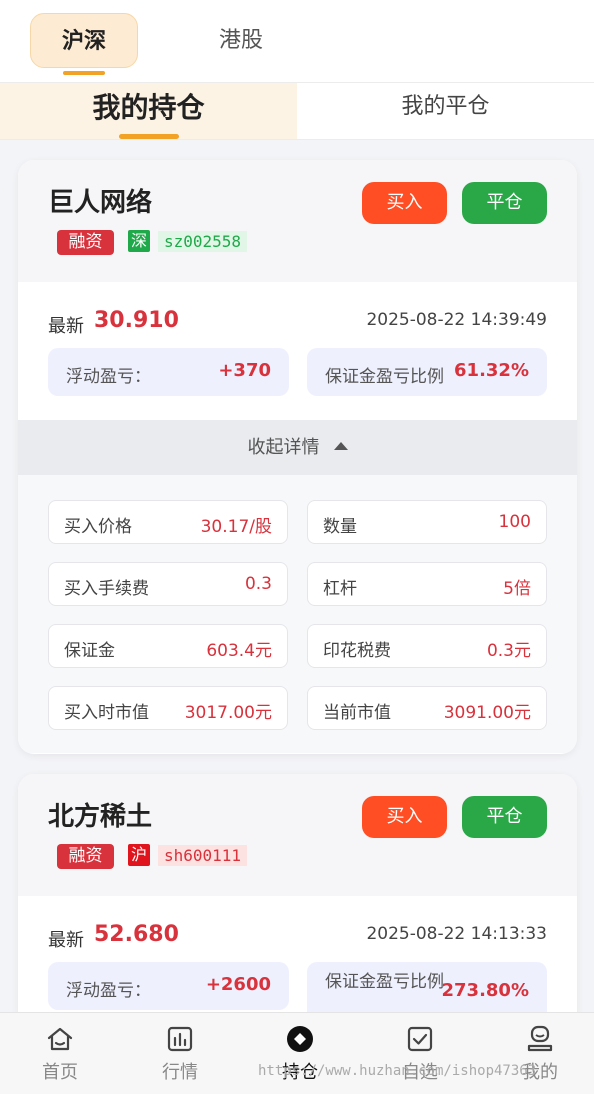 The width and height of the screenshot is (594, 1094). Describe the element at coordinates (340, 527) in the screenshot. I see `detail-label: 数量` at that location.